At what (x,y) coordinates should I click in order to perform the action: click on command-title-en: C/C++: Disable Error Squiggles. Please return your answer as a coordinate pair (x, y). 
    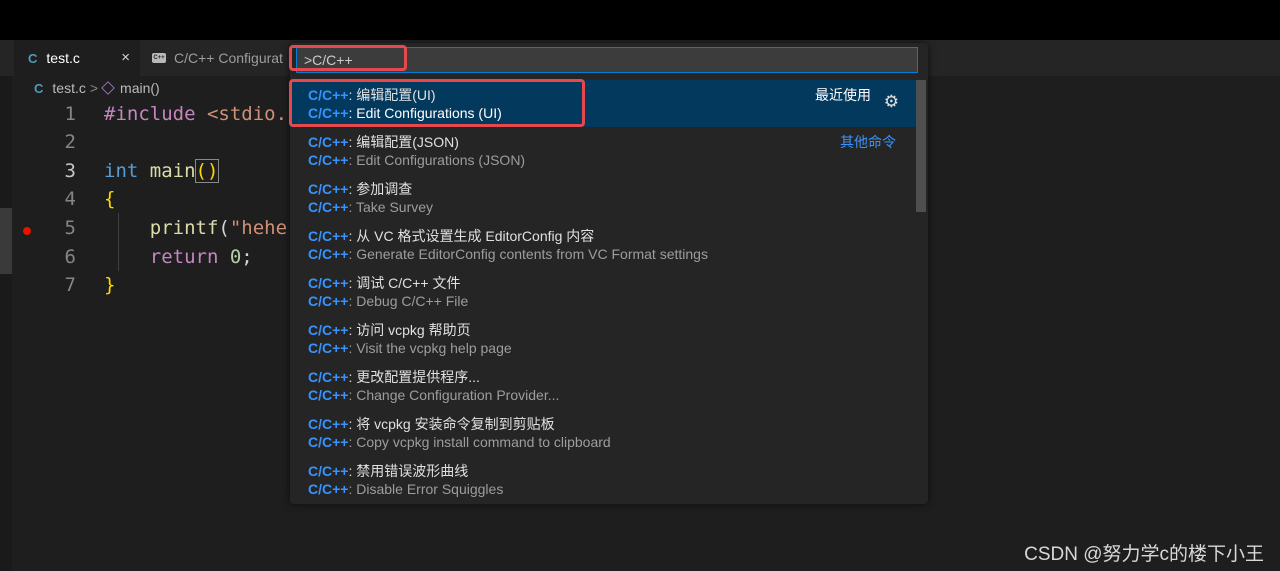
    Looking at the image, I should click on (405, 489).